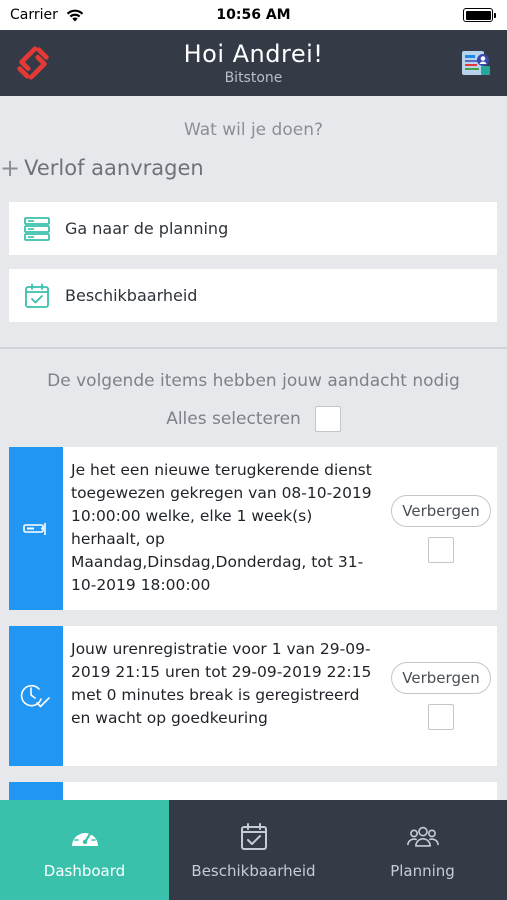 The width and height of the screenshot is (507, 900). Describe the element at coordinates (422, 871) in the screenshot. I see `tab-label: Planning` at that location.